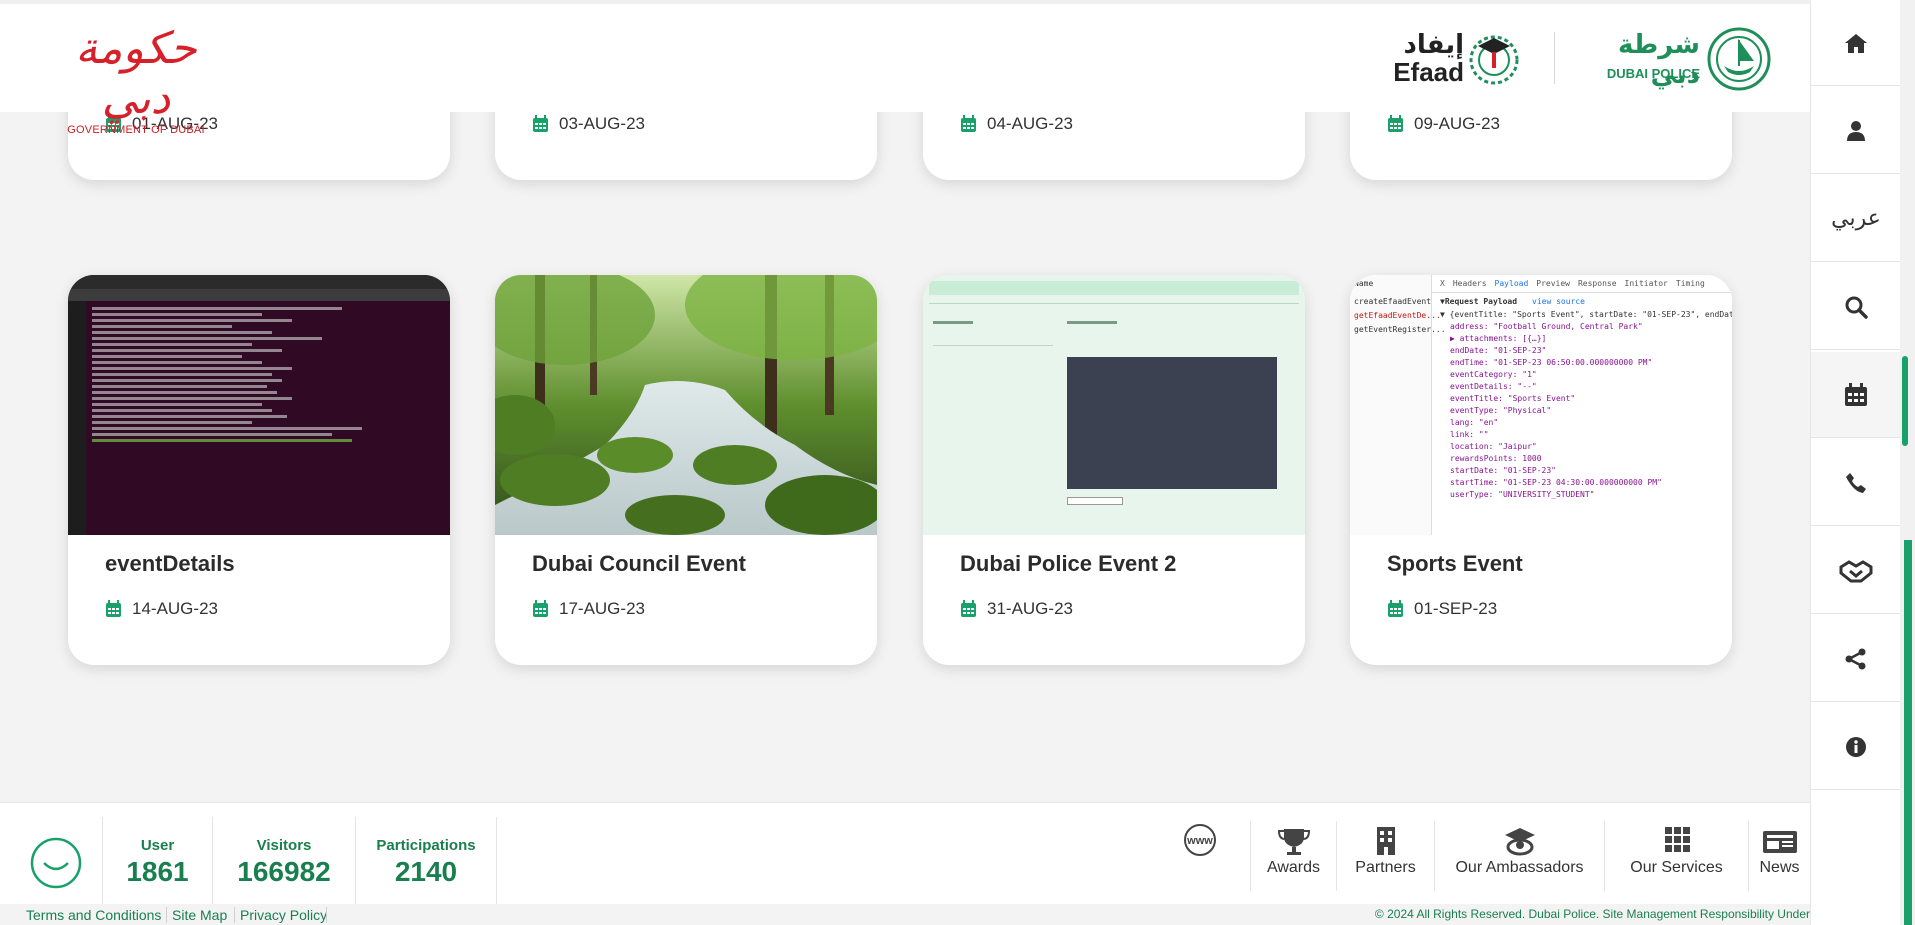 This screenshot has height=925, width=1915. Describe the element at coordinates (1554, 58) in the screenshot. I see `header-divider` at that location.